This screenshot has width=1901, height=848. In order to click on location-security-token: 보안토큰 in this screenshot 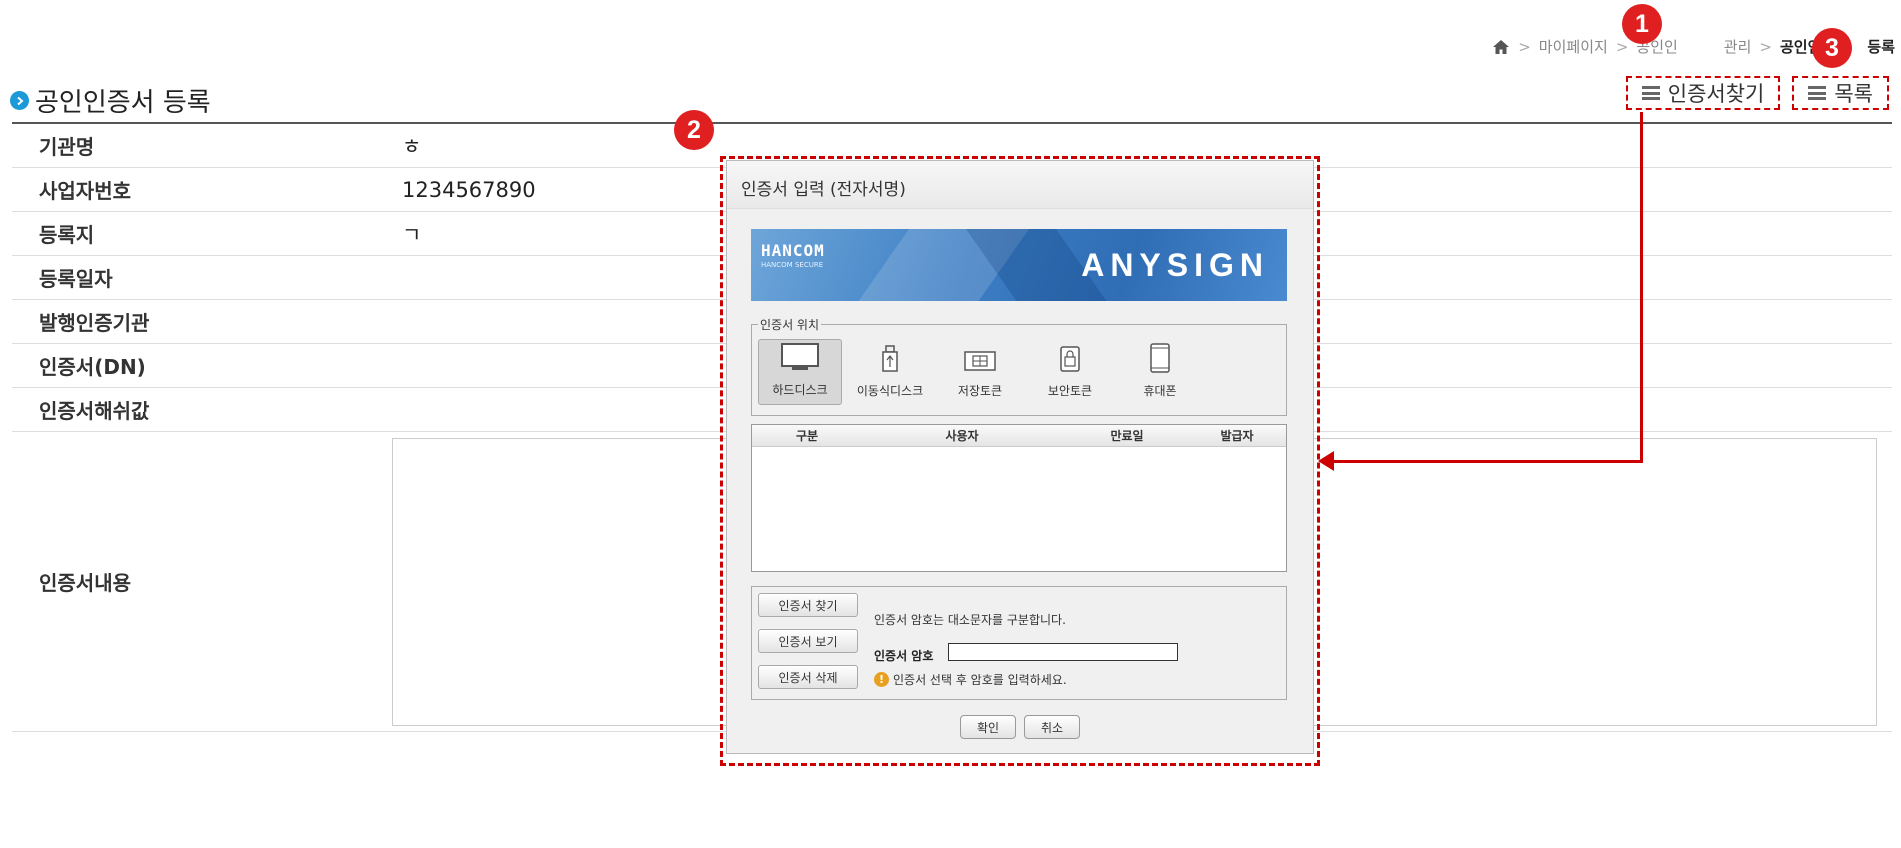, I will do `click(1070, 372)`.